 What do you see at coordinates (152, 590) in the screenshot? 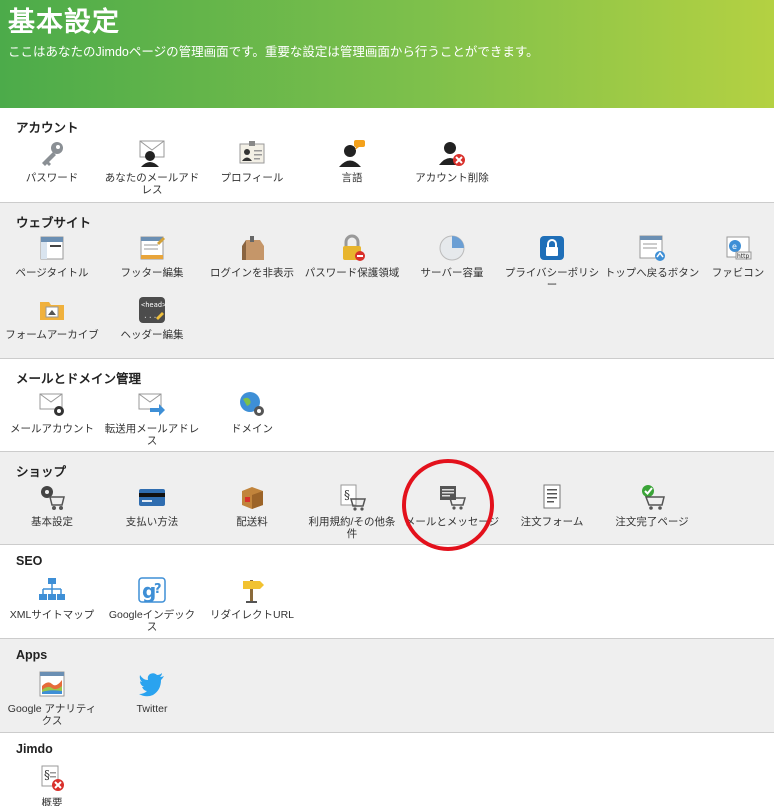
I see `google-index-icon: g?` at bounding box center [152, 590].